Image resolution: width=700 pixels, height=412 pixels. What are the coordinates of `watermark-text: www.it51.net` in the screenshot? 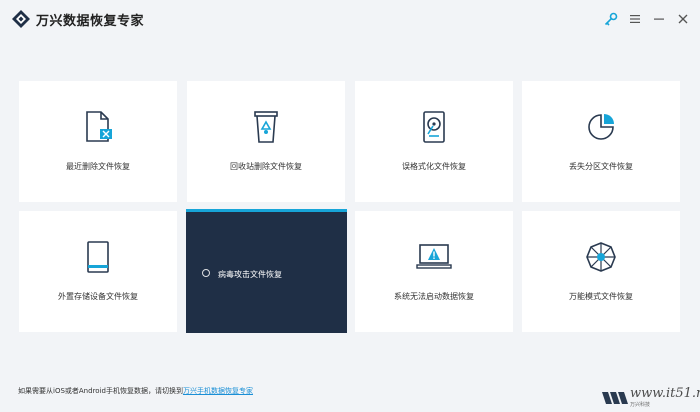 It's located at (665, 393).